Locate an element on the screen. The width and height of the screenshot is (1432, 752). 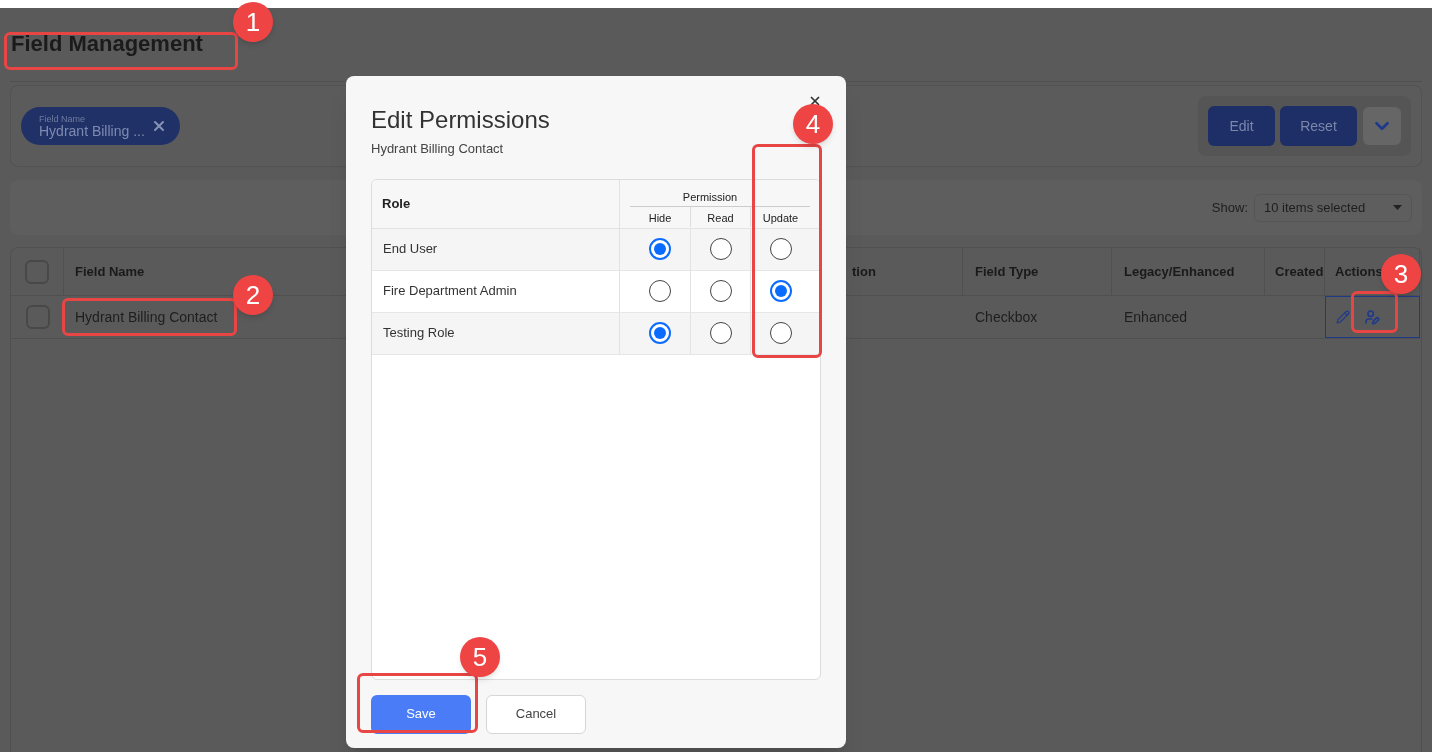
role-name: End User is located at coordinates (410, 249).